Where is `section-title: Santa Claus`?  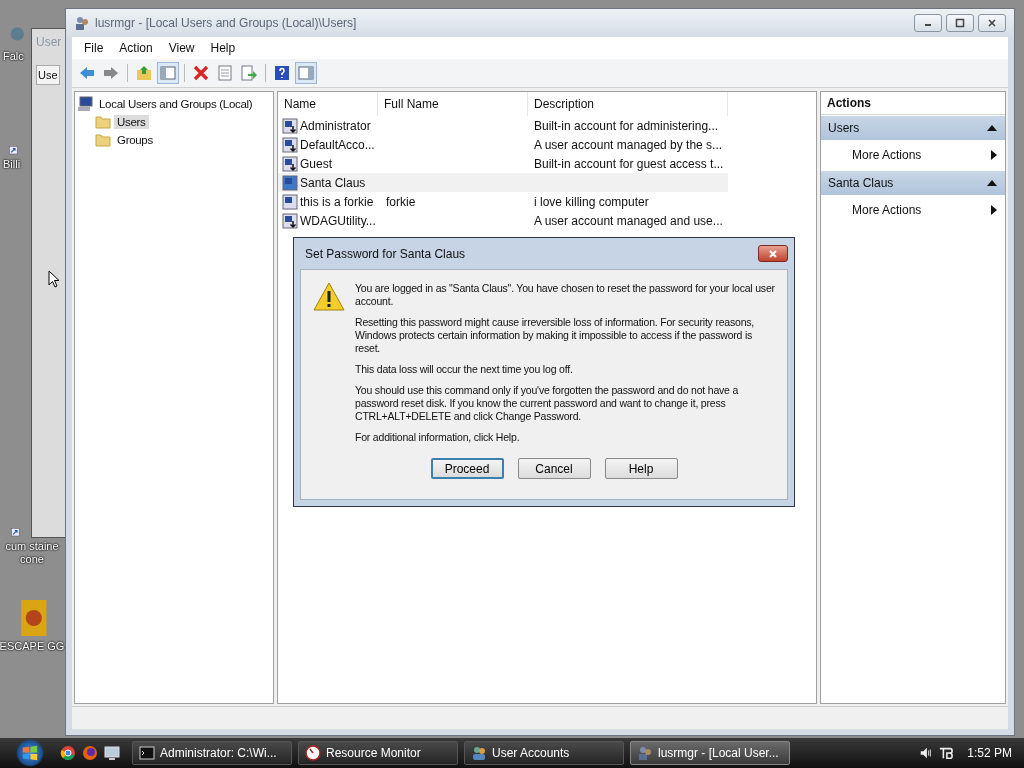 section-title: Santa Claus is located at coordinates (861, 183).